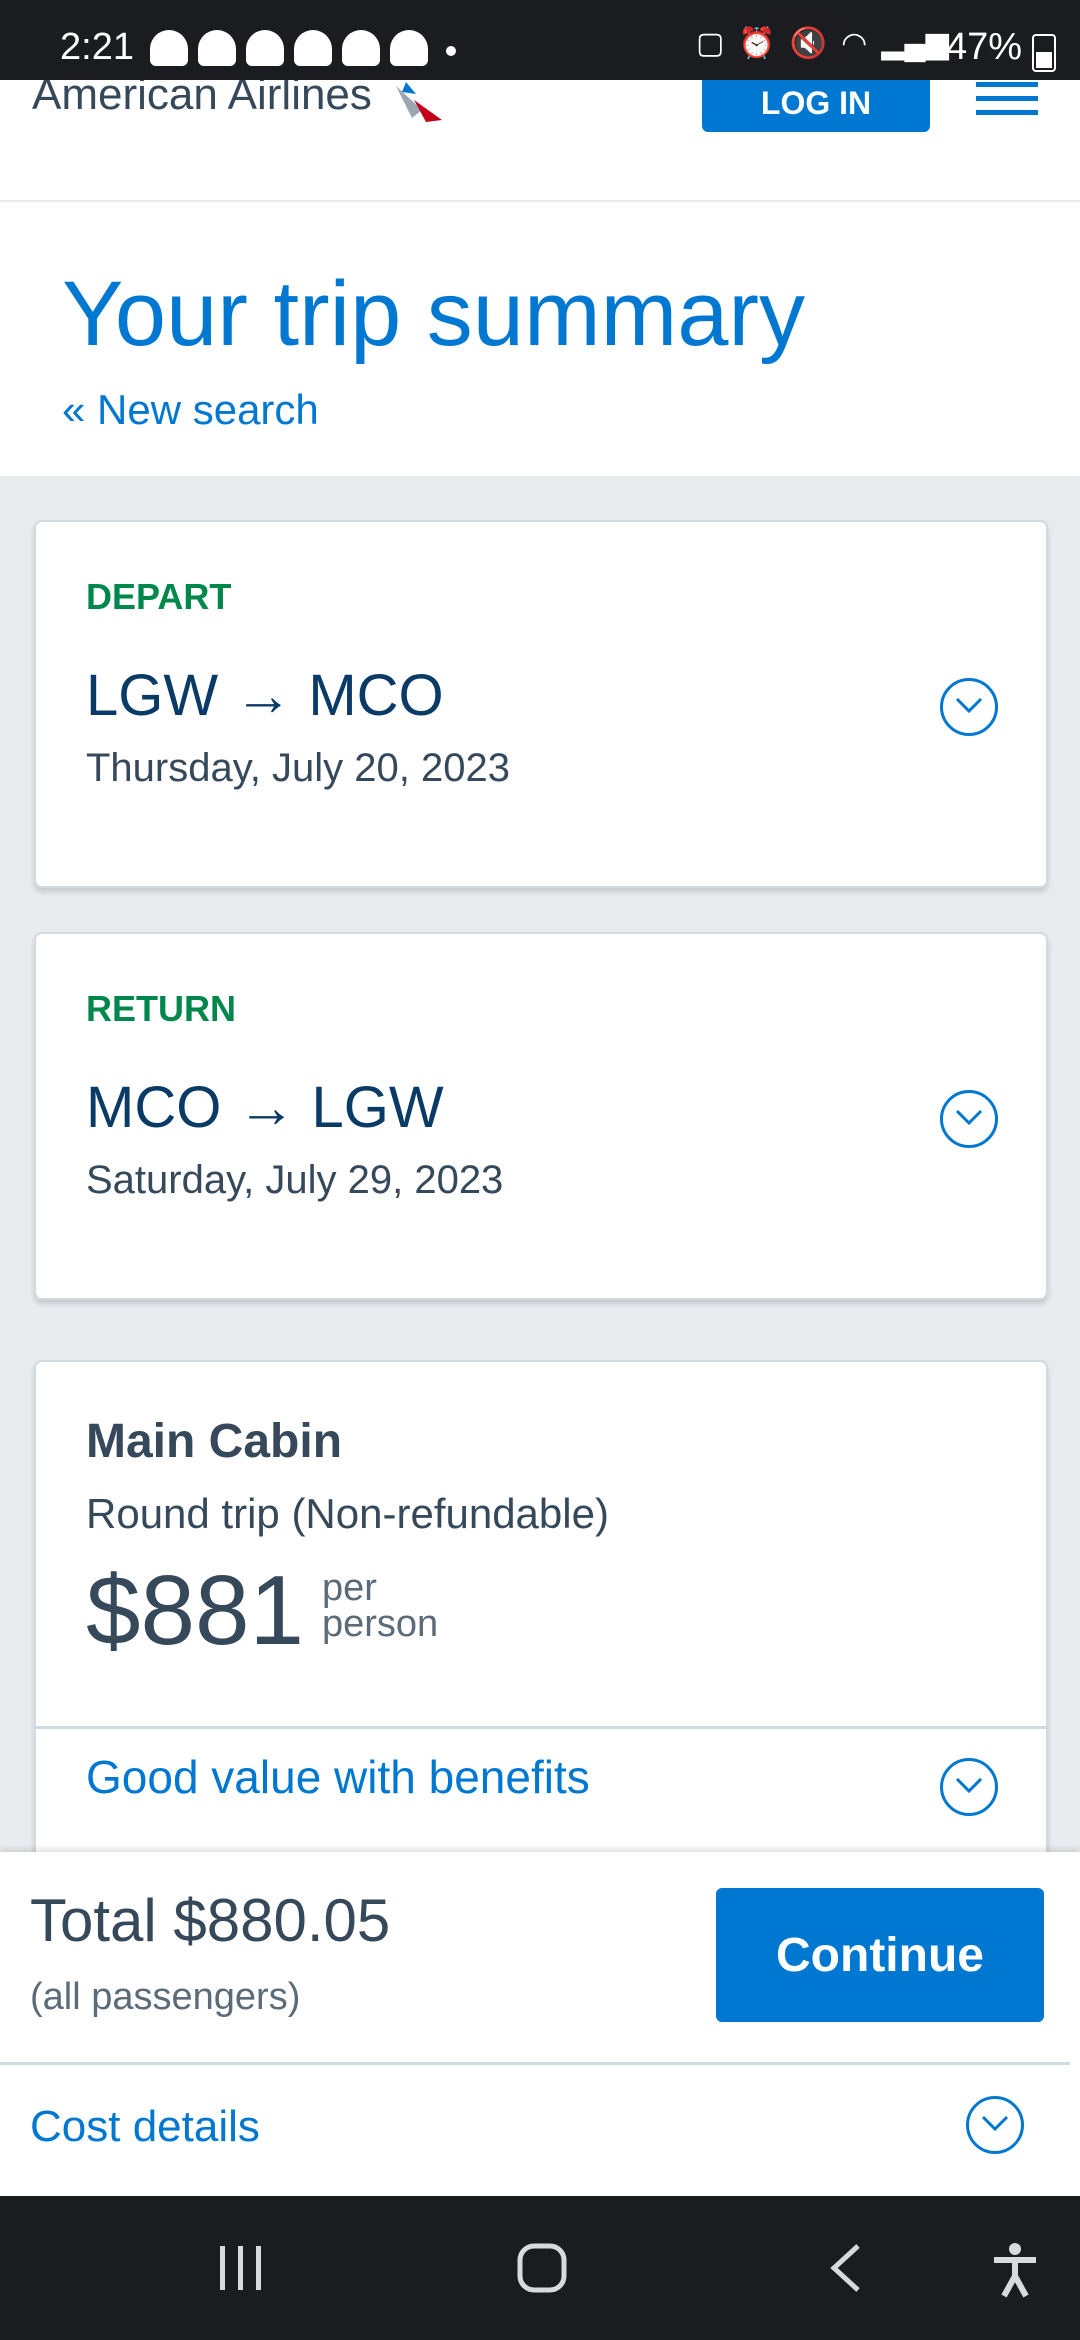 The image size is (1080, 2340). I want to click on alarm-icon: ⏰, so click(757, 43).